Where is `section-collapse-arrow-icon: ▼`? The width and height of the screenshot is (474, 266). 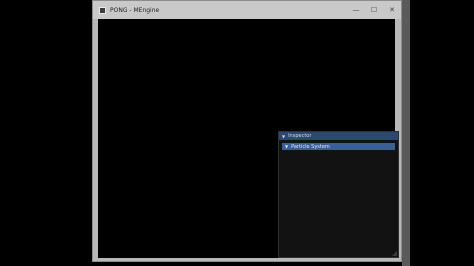
section-collapse-arrow-icon: ▼ is located at coordinates (286, 146).